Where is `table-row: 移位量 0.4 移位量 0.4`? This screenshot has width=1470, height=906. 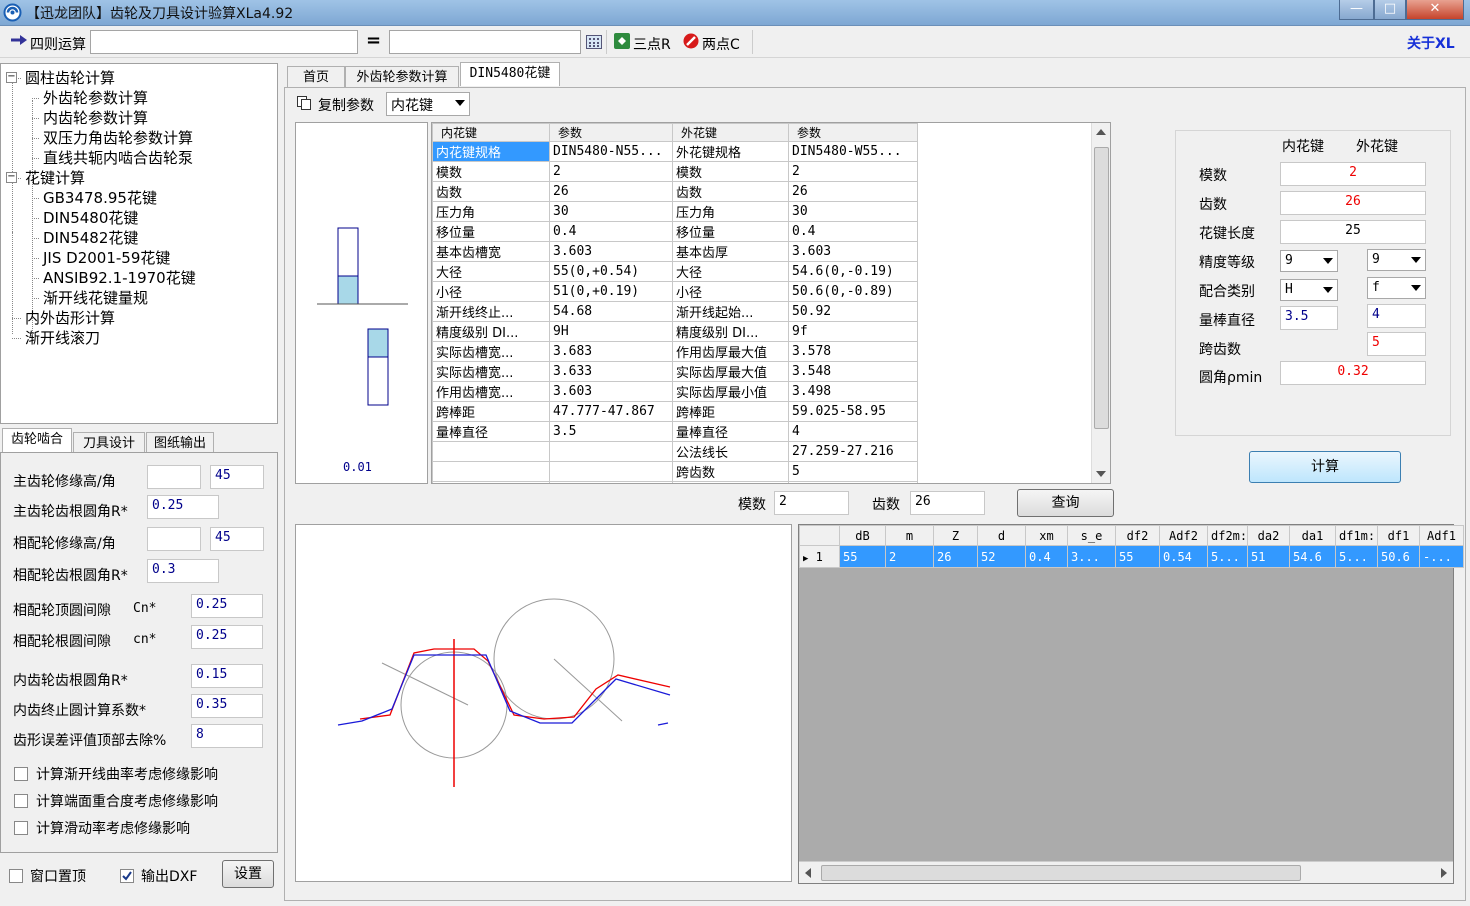 table-row: 移位量 0.4 移位量 0.4 is located at coordinates (675, 231).